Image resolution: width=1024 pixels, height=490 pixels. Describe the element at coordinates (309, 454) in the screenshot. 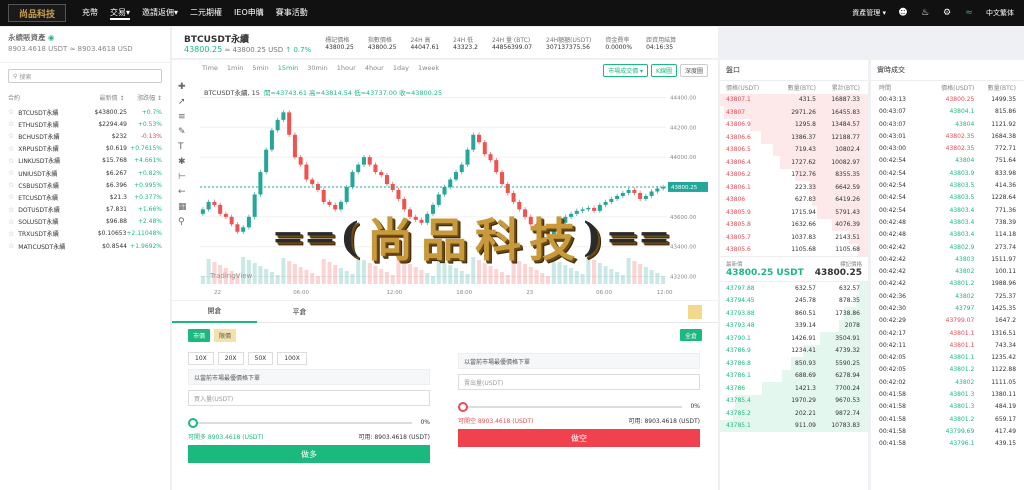

I see `long-button: 做多` at that location.